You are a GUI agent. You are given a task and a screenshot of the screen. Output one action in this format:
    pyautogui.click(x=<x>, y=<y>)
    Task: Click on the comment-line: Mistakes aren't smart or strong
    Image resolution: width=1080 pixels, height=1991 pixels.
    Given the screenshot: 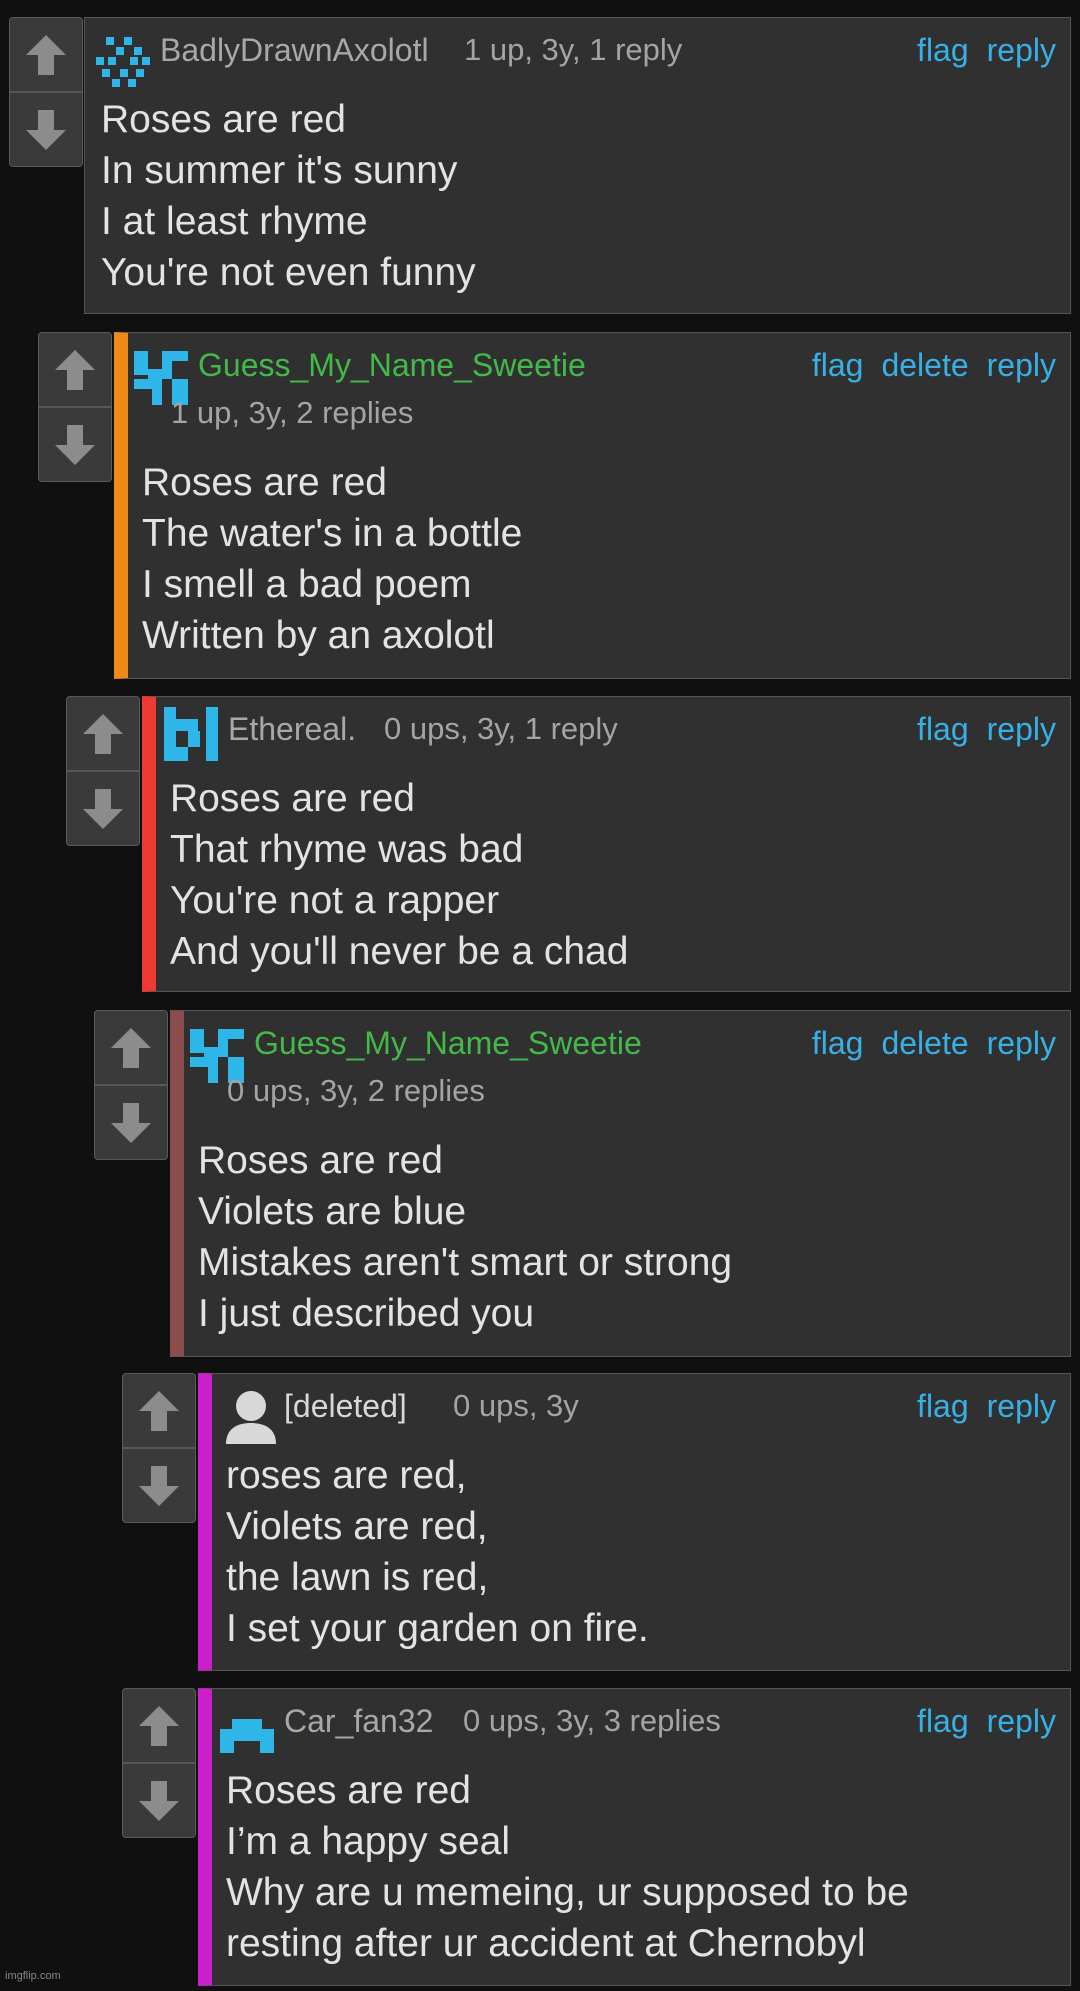 What is the action you would take?
    pyautogui.click(x=465, y=1262)
    